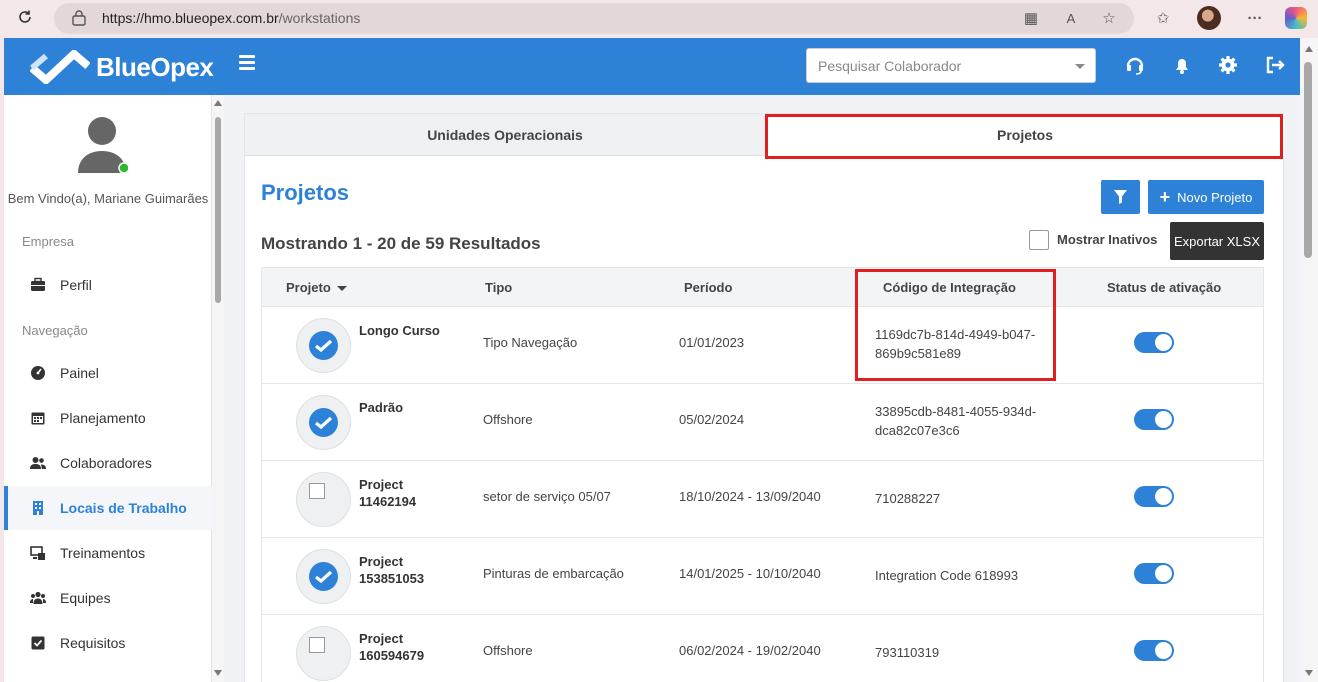 The height and width of the screenshot is (682, 1318). What do you see at coordinates (890, 66) in the screenshot?
I see `search-placeholder: Pesquisar Colaborador` at bounding box center [890, 66].